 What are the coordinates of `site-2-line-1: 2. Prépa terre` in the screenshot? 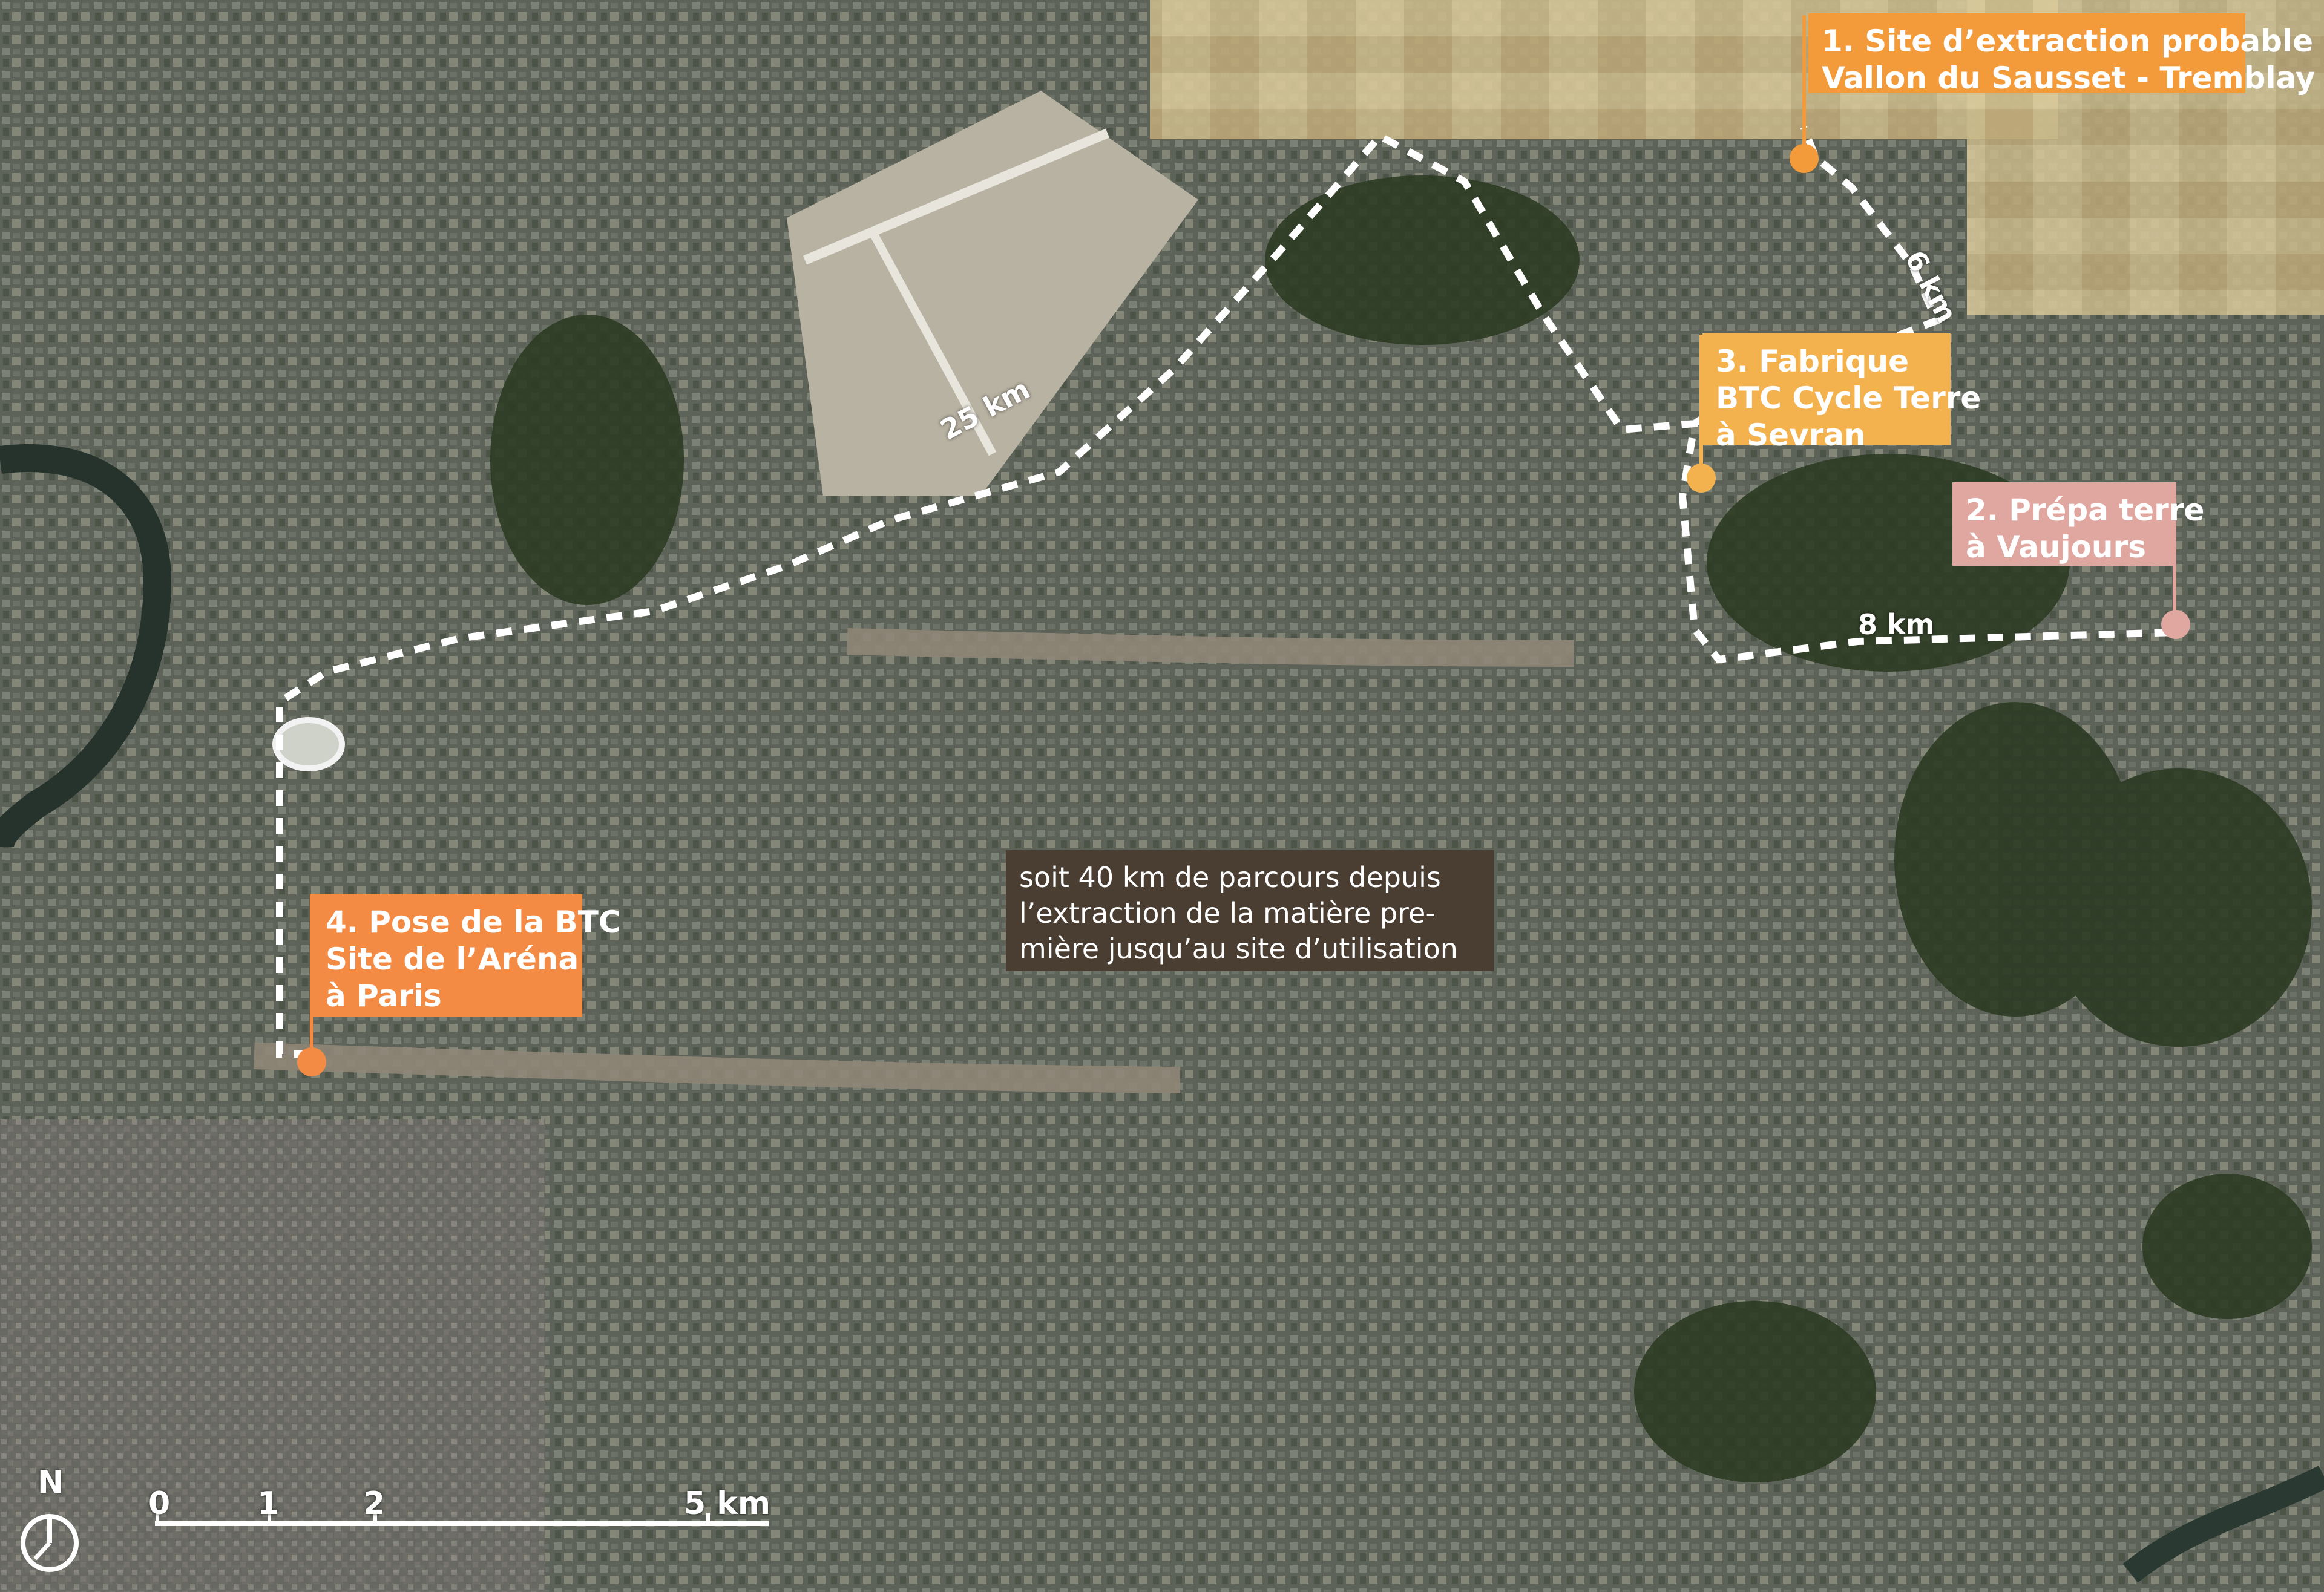 It's located at (2085, 510).